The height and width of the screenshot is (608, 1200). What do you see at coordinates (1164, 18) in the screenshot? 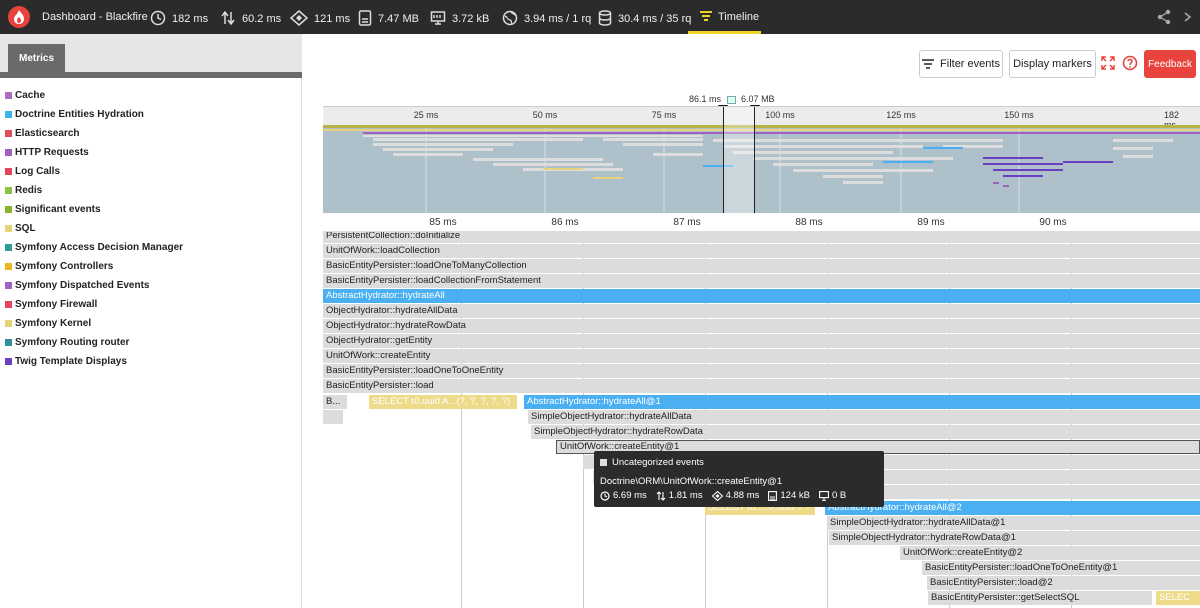
I see `share-icon` at bounding box center [1164, 18].